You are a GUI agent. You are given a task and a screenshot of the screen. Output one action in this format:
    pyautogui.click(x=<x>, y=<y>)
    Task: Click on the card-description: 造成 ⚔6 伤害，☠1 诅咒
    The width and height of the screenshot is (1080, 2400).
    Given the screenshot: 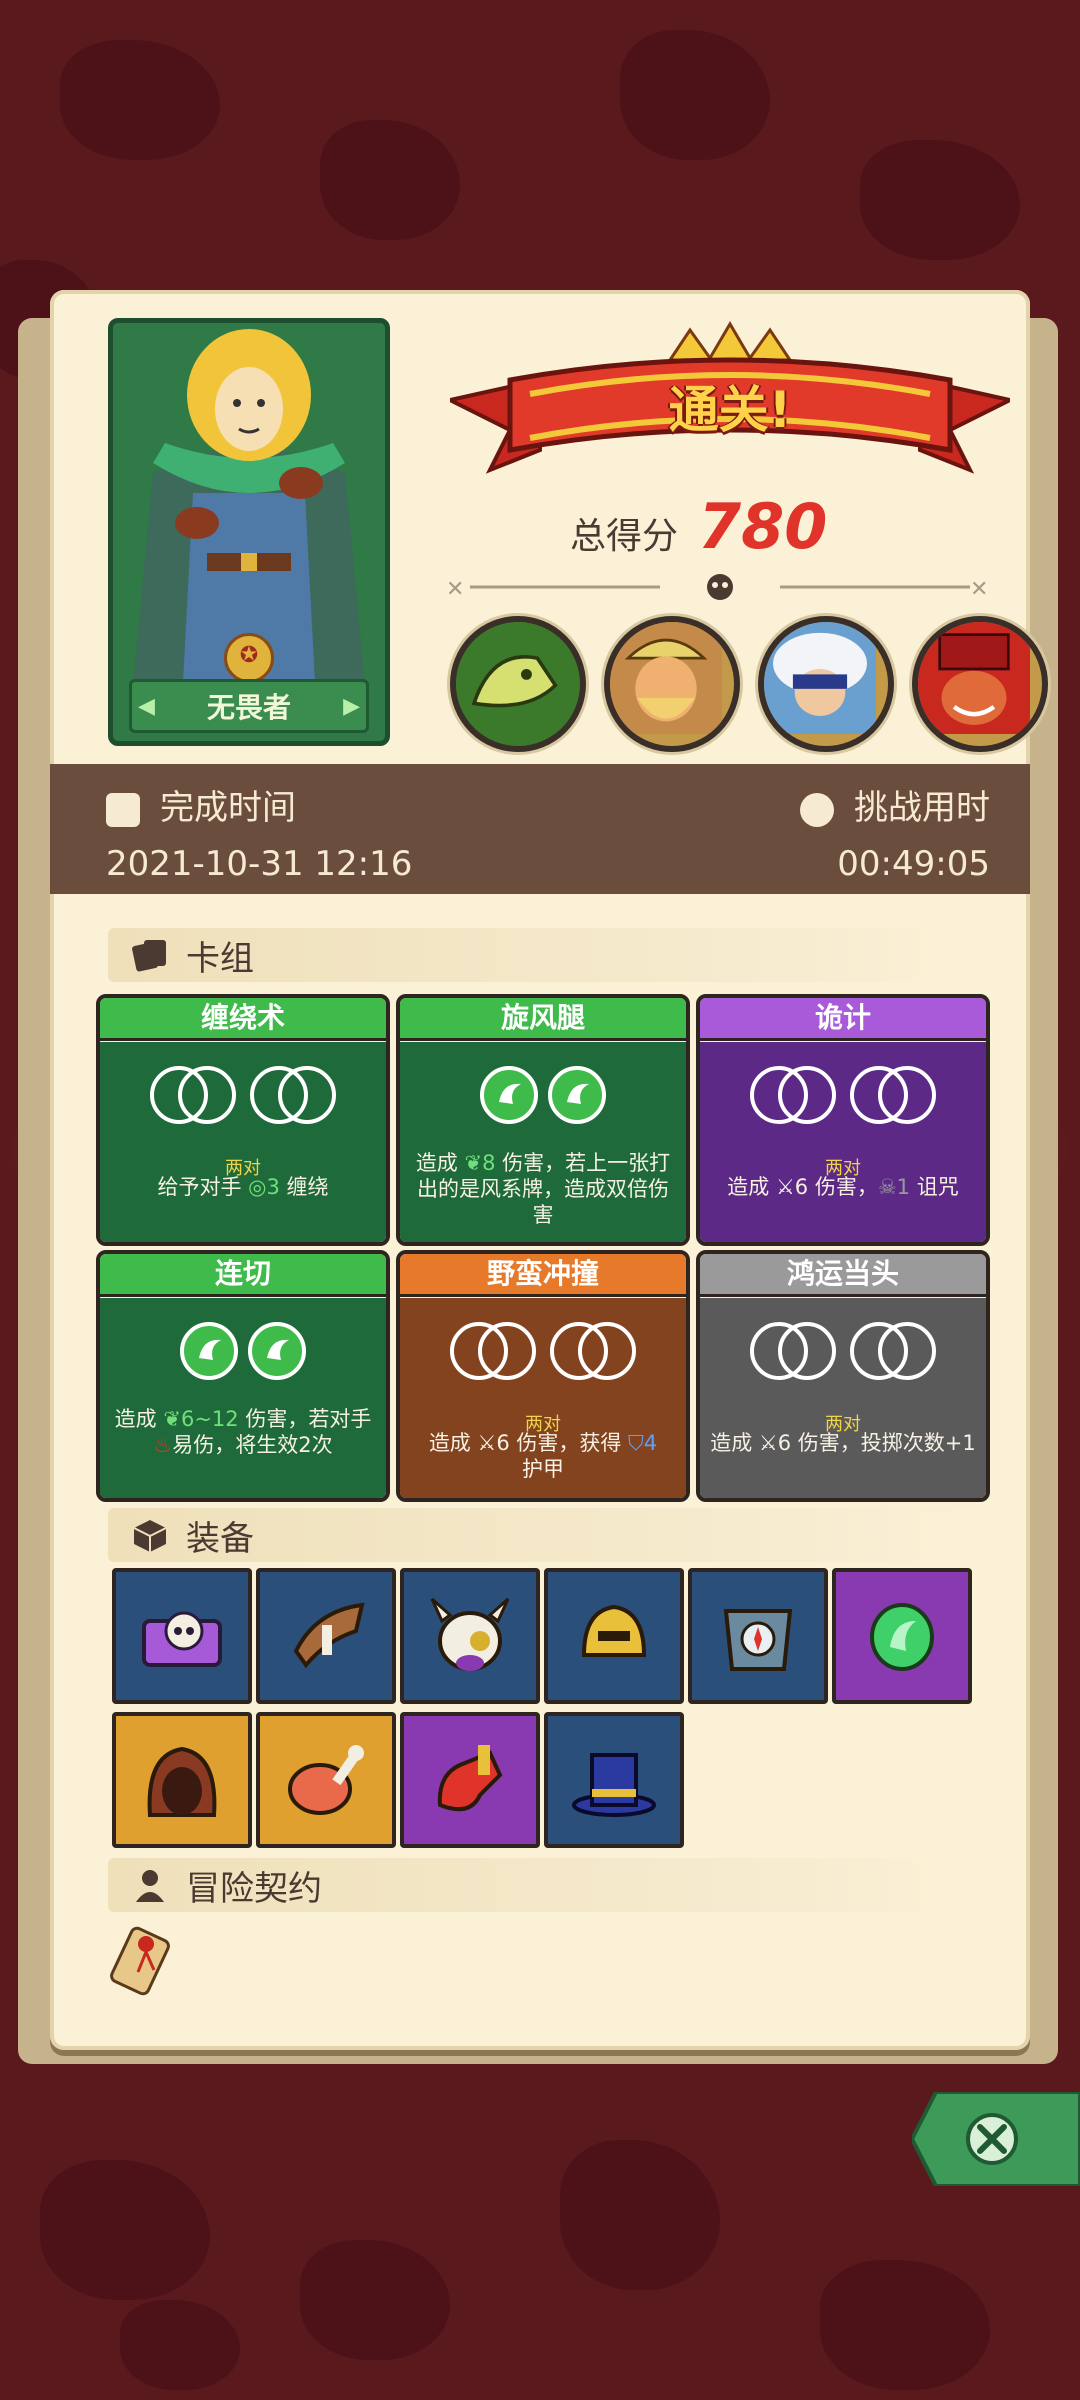 What is the action you would take?
    pyautogui.click(x=843, y=1187)
    